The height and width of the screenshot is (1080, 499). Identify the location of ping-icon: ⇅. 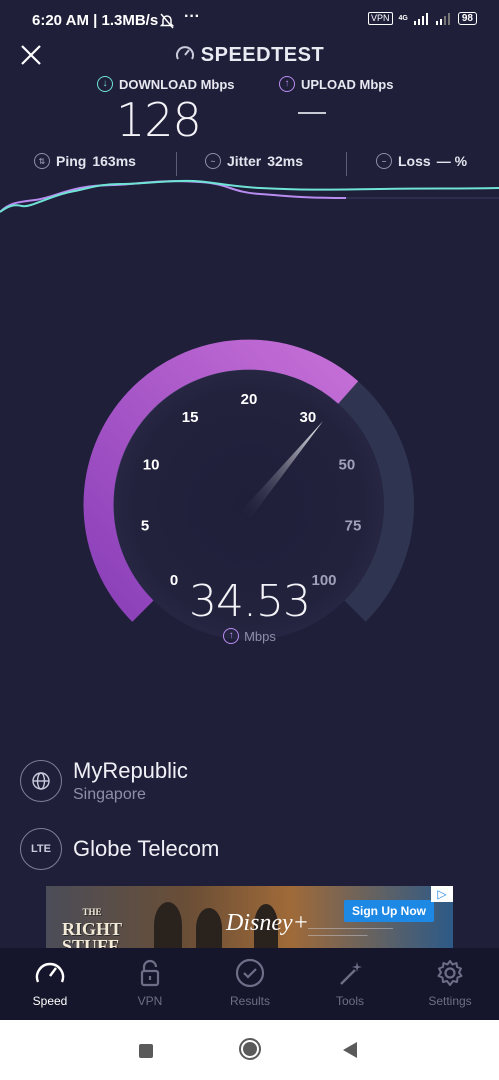
(42, 161).